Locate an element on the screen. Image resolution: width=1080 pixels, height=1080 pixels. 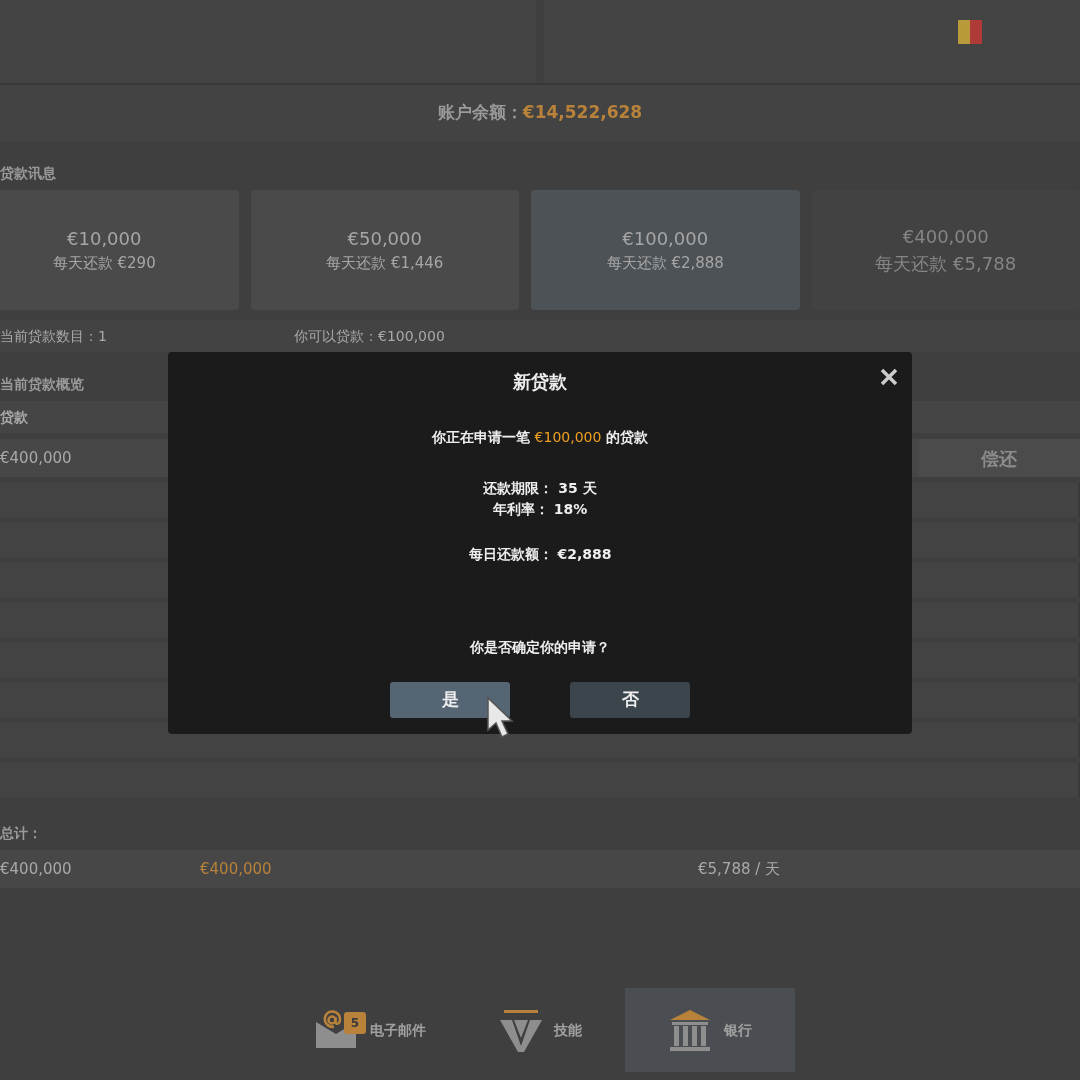
nav-tab: 银行 is located at coordinates (710, 1030).